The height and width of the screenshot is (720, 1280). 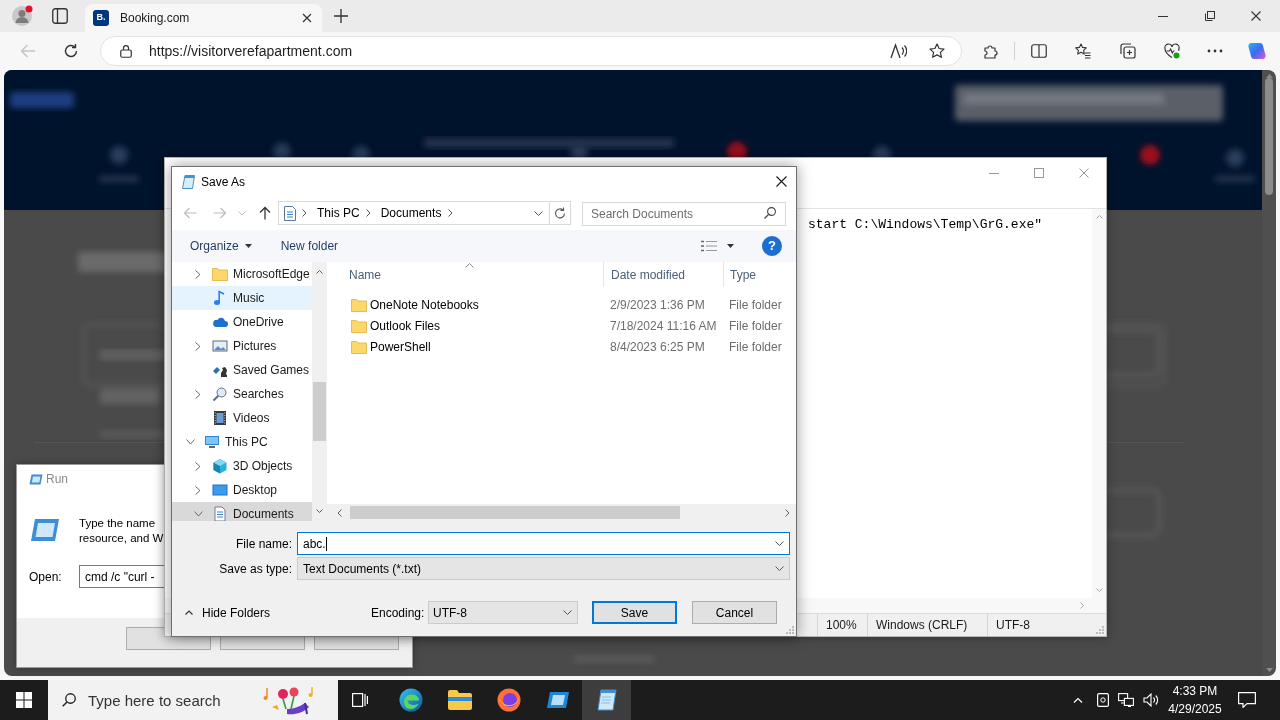 What do you see at coordinates (242, 490) in the screenshot?
I see `nav-item: Desktop` at bounding box center [242, 490].